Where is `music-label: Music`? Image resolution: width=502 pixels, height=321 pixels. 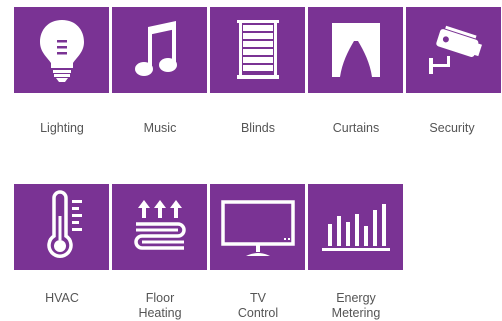 music-label: Music is located at coordinates (160, 128).